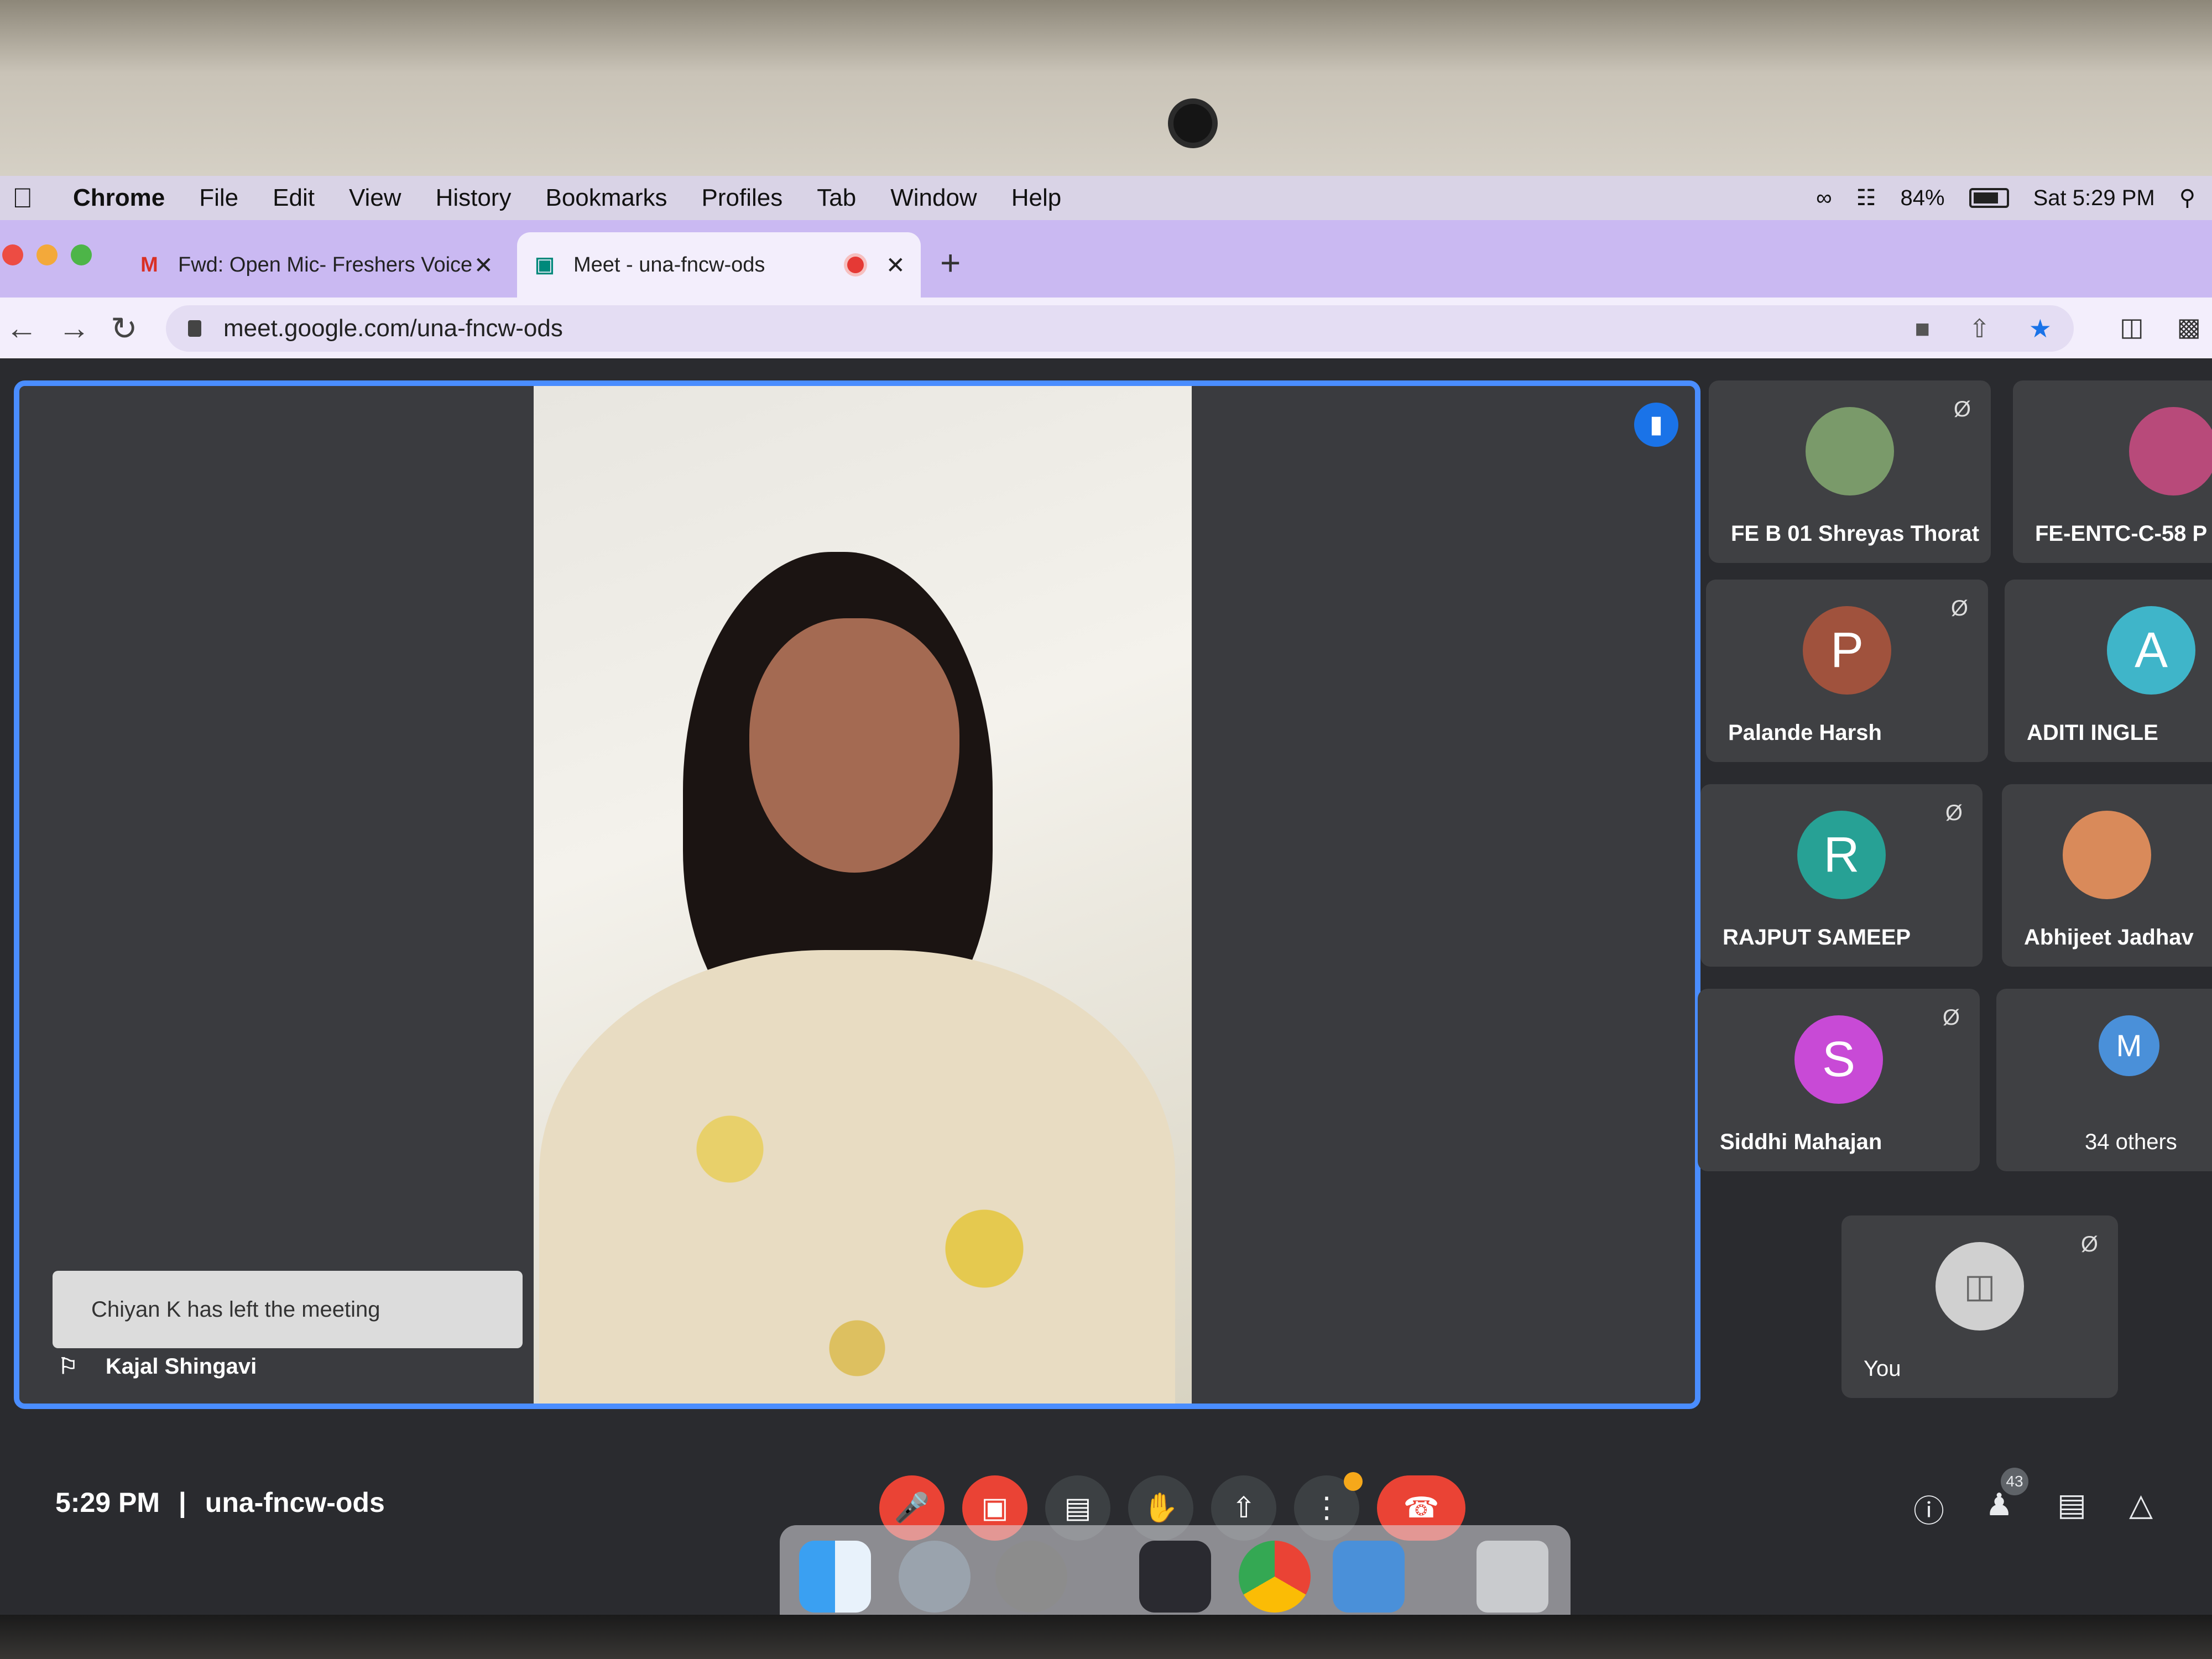 This screenshot has height=1659, width=2212. What do you see at coordinates (1847, 651) in the screenshot?
I see `avatar: P` at bounding box center [1847, 651].